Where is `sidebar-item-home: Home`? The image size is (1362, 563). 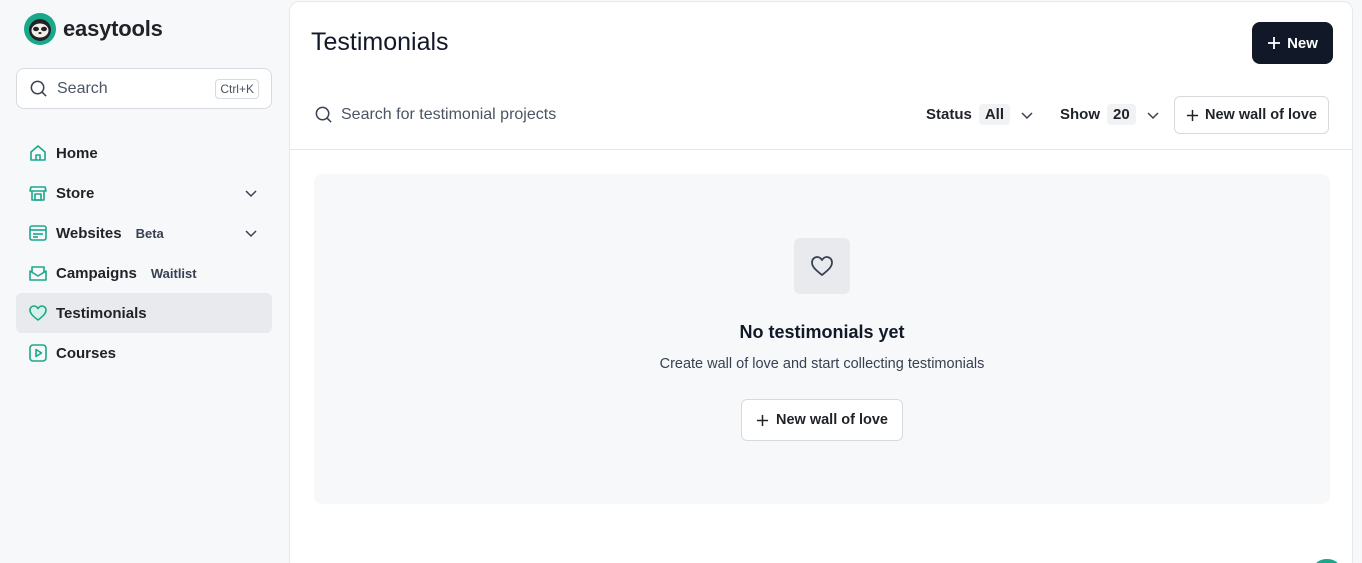
sidebar-item-home: Home is located at coordinates (144, 153).